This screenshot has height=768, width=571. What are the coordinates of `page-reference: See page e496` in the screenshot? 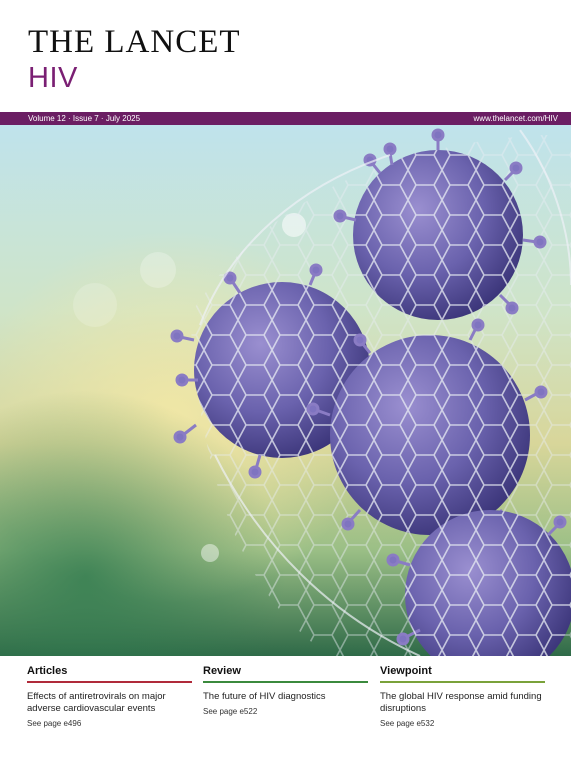 It's located at (54, 723).